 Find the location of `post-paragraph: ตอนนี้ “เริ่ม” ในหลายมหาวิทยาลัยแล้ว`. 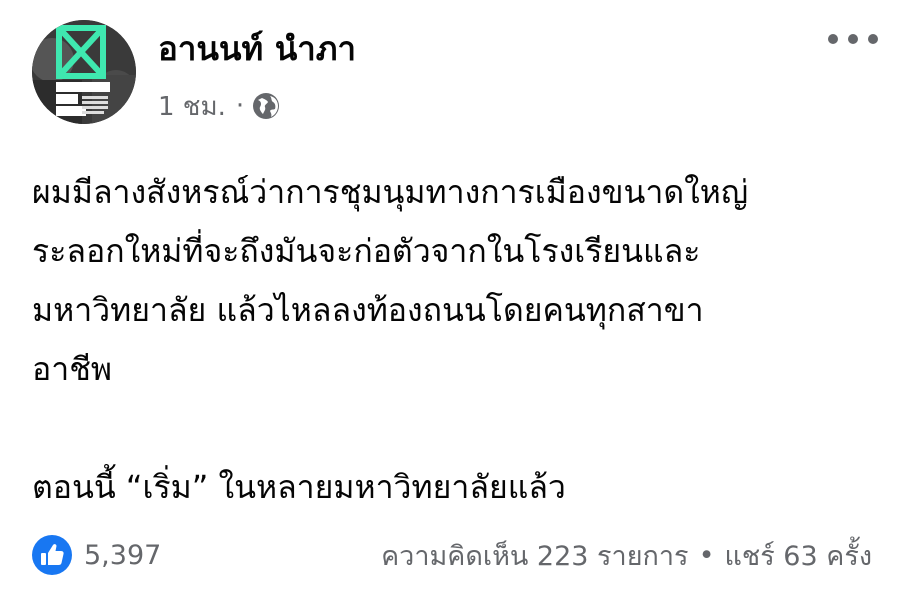

post-paragraph: ตอนนี้ “เริ่ม” ในหลายมหาวิทยาลัยแล้ว is located at coordinates (299, 487).